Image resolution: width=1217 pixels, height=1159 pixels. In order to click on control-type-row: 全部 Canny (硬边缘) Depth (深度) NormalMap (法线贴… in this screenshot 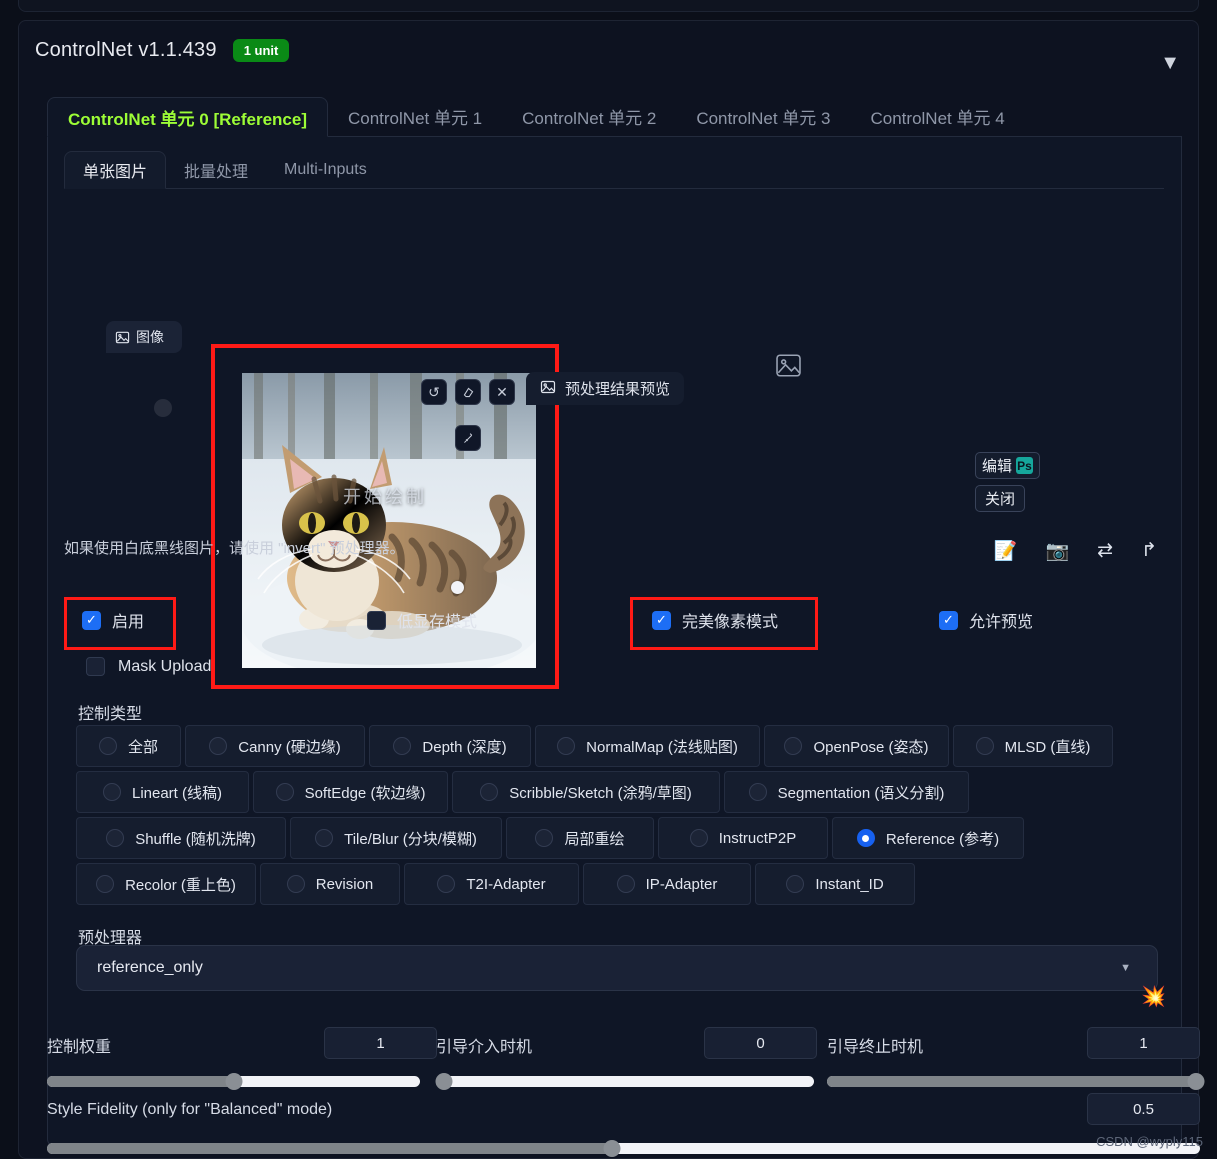, I will do `click(615, 746)`.